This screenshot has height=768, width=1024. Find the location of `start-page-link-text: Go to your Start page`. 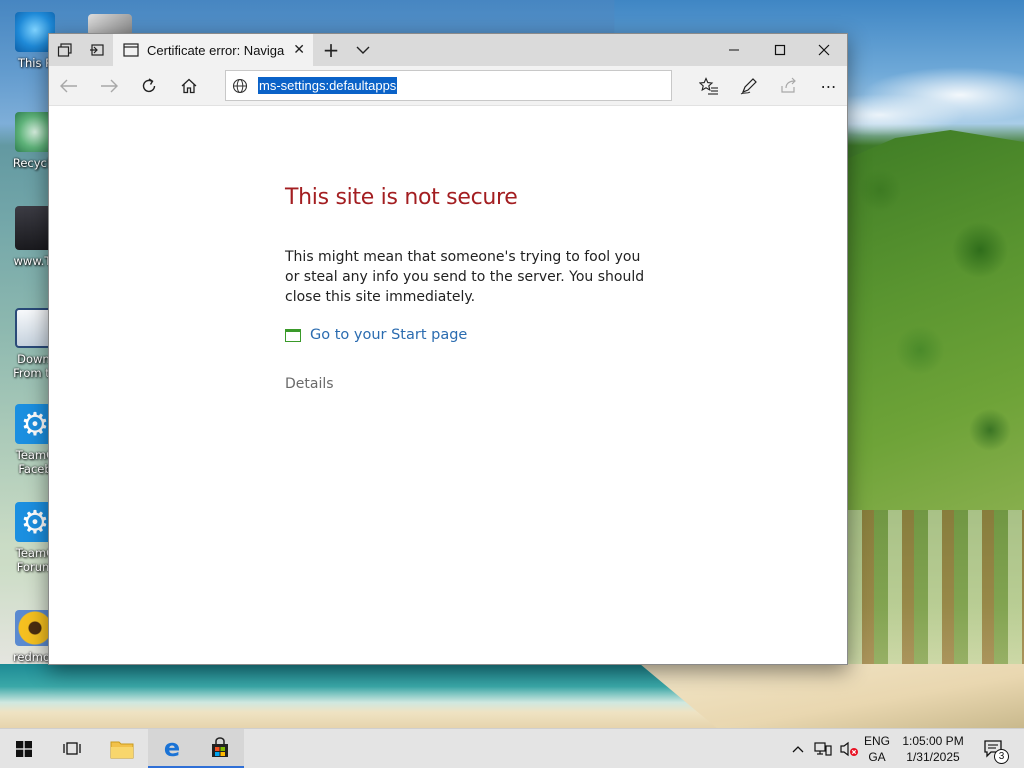

start-page-link-text: Go to your Start page is located at coordinates (389, 335).